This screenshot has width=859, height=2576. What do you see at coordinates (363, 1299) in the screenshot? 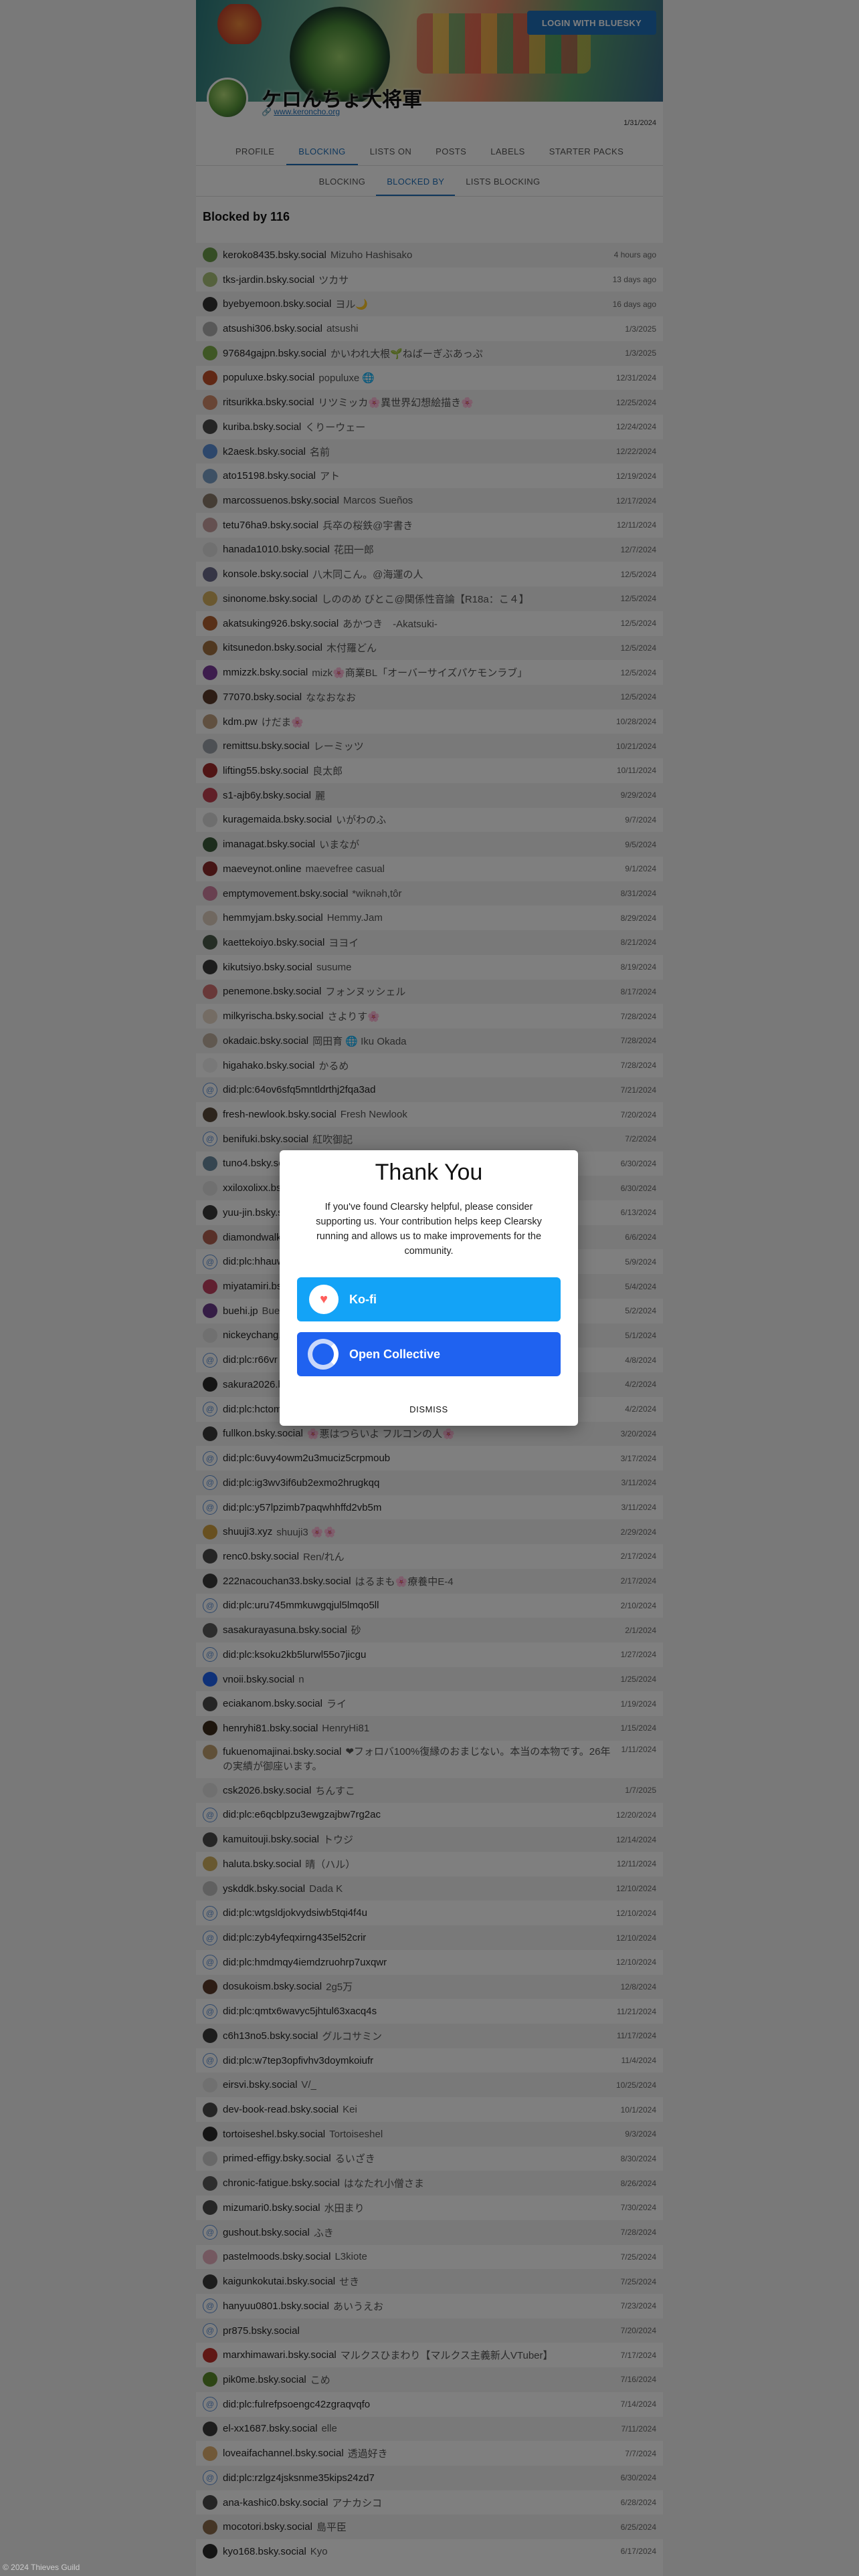
I see `kofi-label: Ko-fi` at bounding box center [363, 1299].